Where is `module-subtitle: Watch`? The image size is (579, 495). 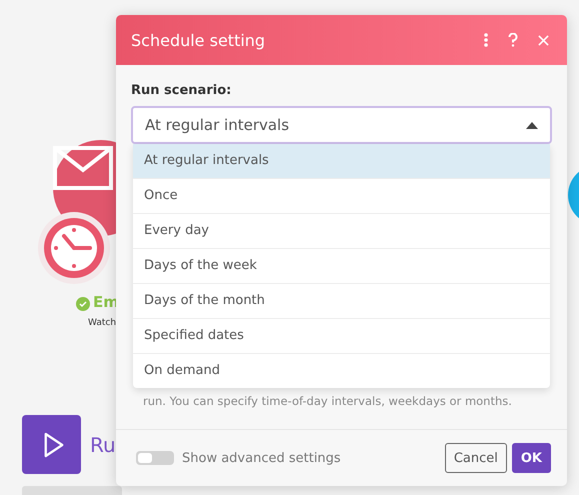
module-subtitle: Watch is located at coordinates (102, 323).